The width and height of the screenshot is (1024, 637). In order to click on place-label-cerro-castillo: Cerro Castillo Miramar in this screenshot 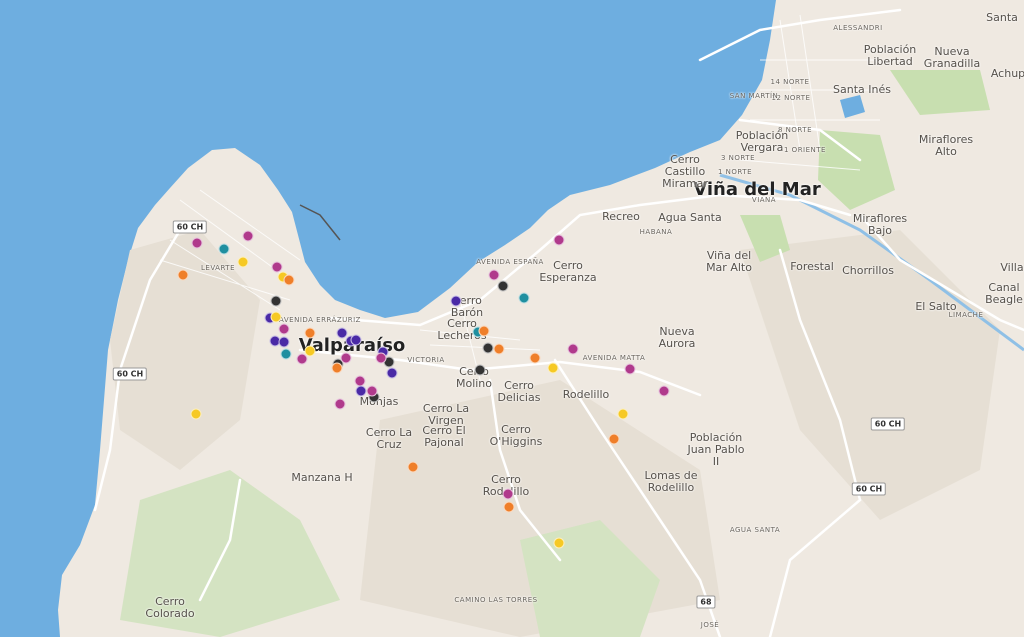, I will do `click(685, 171)`.